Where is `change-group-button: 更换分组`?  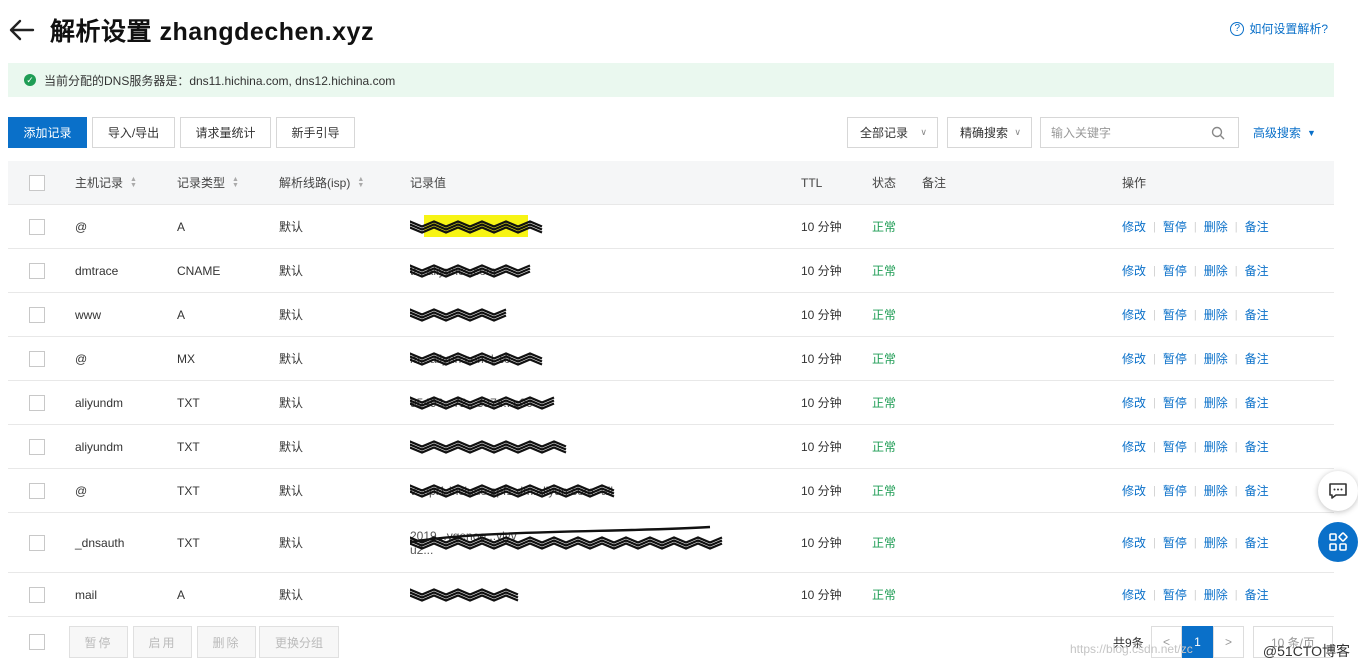 change-group-button: 更换分组 is located at coordinates (299, 642).